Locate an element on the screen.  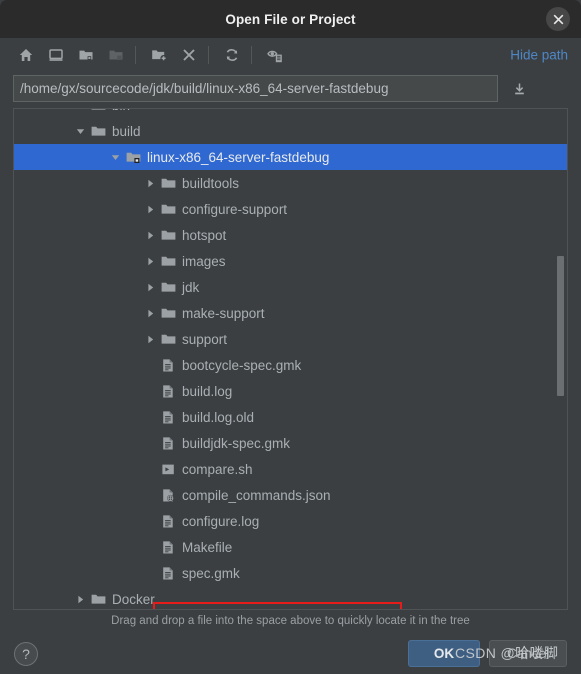
refresh-icon is located at coordinates (232, 55).